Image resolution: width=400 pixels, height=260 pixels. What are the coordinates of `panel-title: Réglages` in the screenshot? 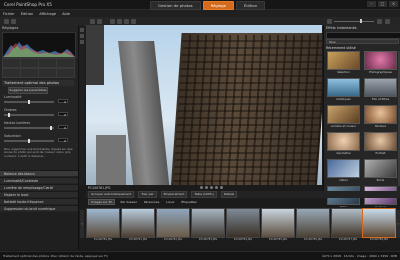 It's located at (10, 28).